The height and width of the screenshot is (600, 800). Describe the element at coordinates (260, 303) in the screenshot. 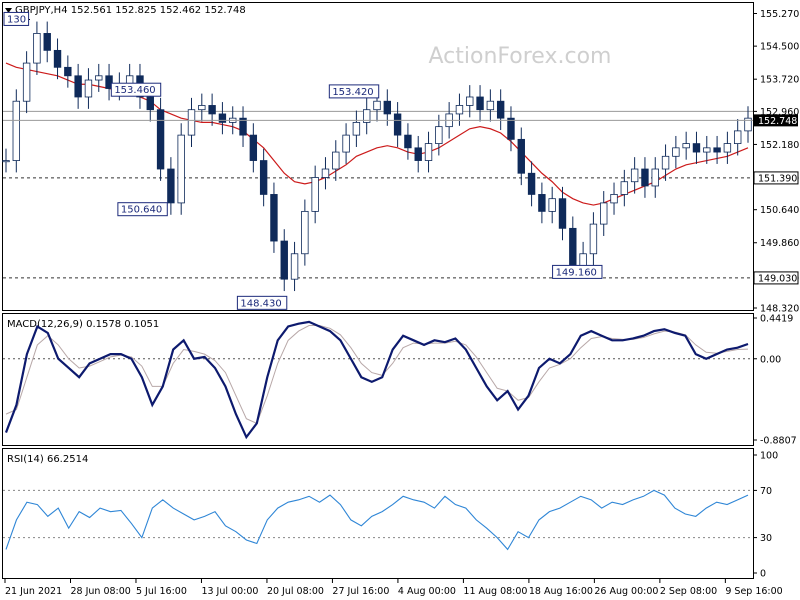

I see `annotation-label: 148.430` at that location.